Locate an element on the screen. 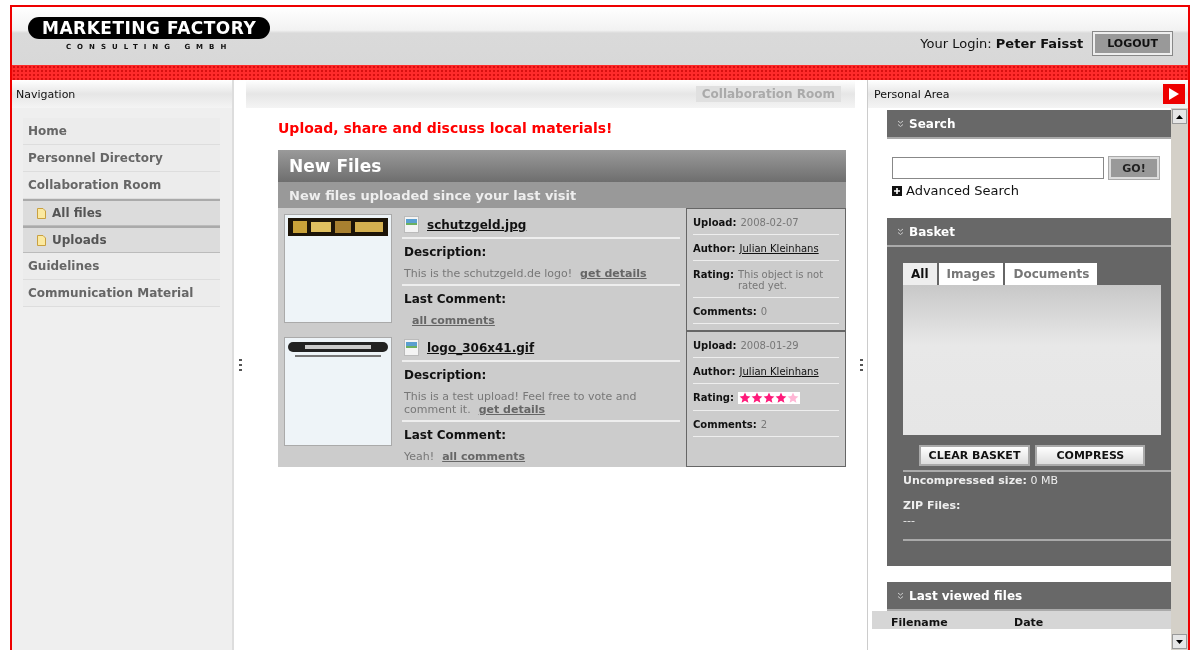  up-arrow-icon is located at coordinates (1179, 116).